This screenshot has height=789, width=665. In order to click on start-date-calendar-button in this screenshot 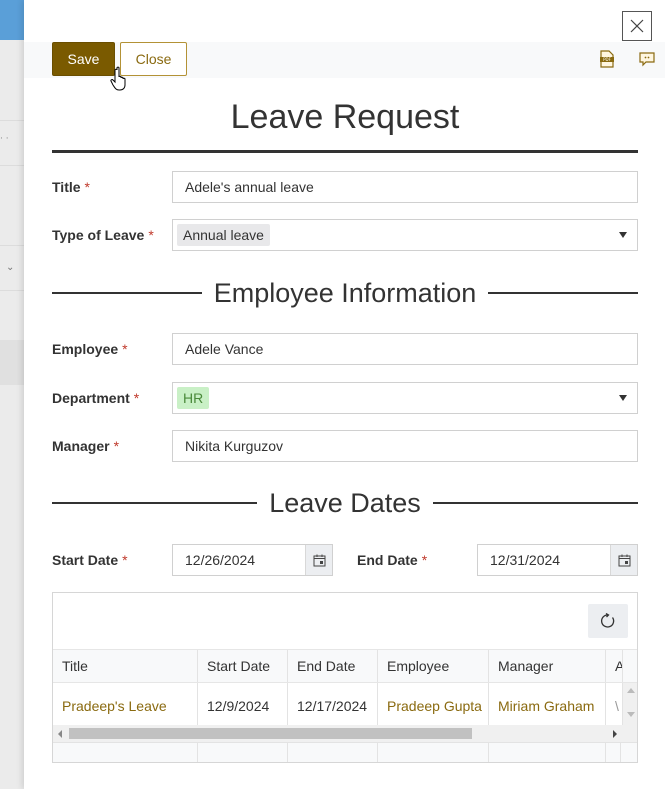, I will do `click(318, 560)`.